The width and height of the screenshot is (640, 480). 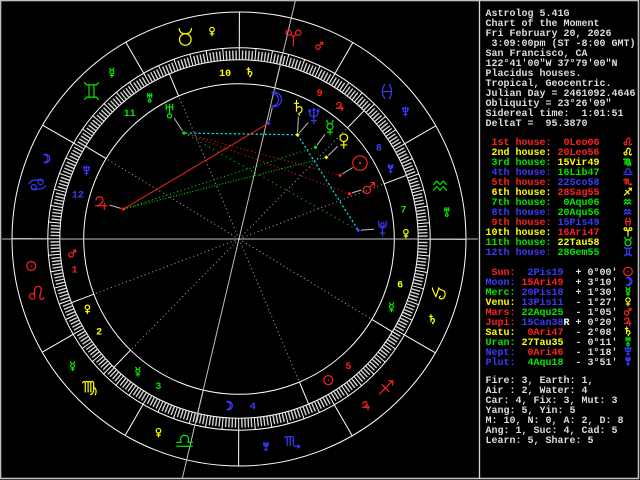 What do you see at coordinates (99, 332) in the screenshot?
I see `svg-text: 2` at bounding box center [99, 332].